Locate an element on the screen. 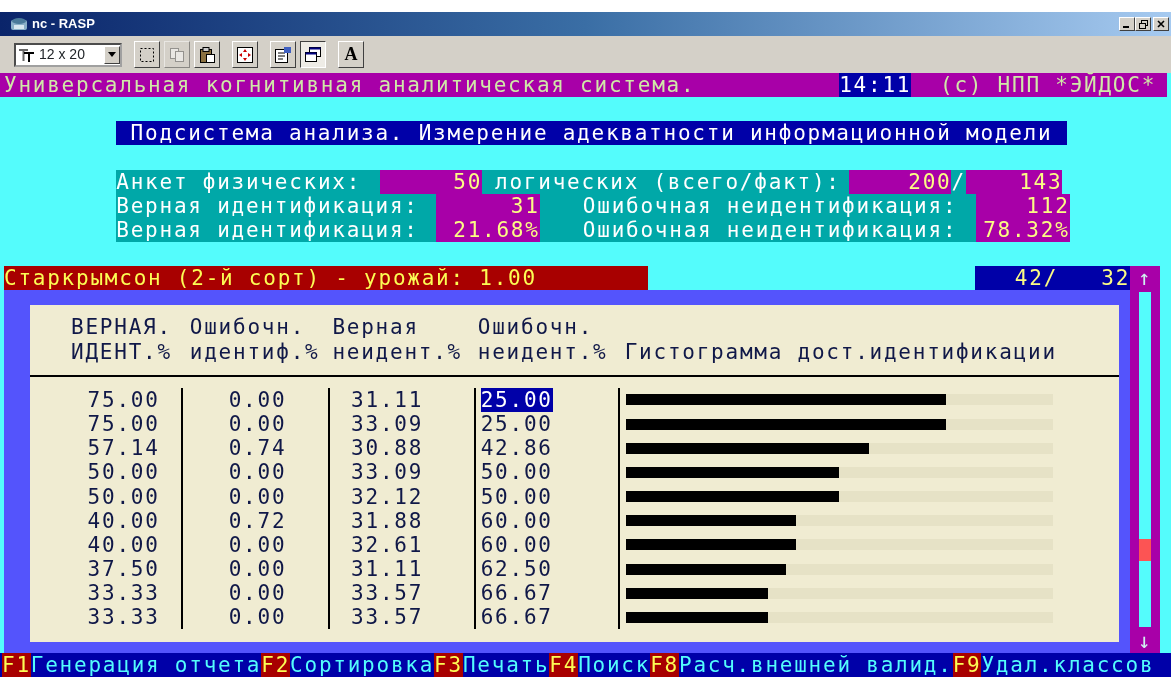 Image resolution: width=1171 pixels, height=677 pixels. column-header: Верная is located at coordinates (375, 327).